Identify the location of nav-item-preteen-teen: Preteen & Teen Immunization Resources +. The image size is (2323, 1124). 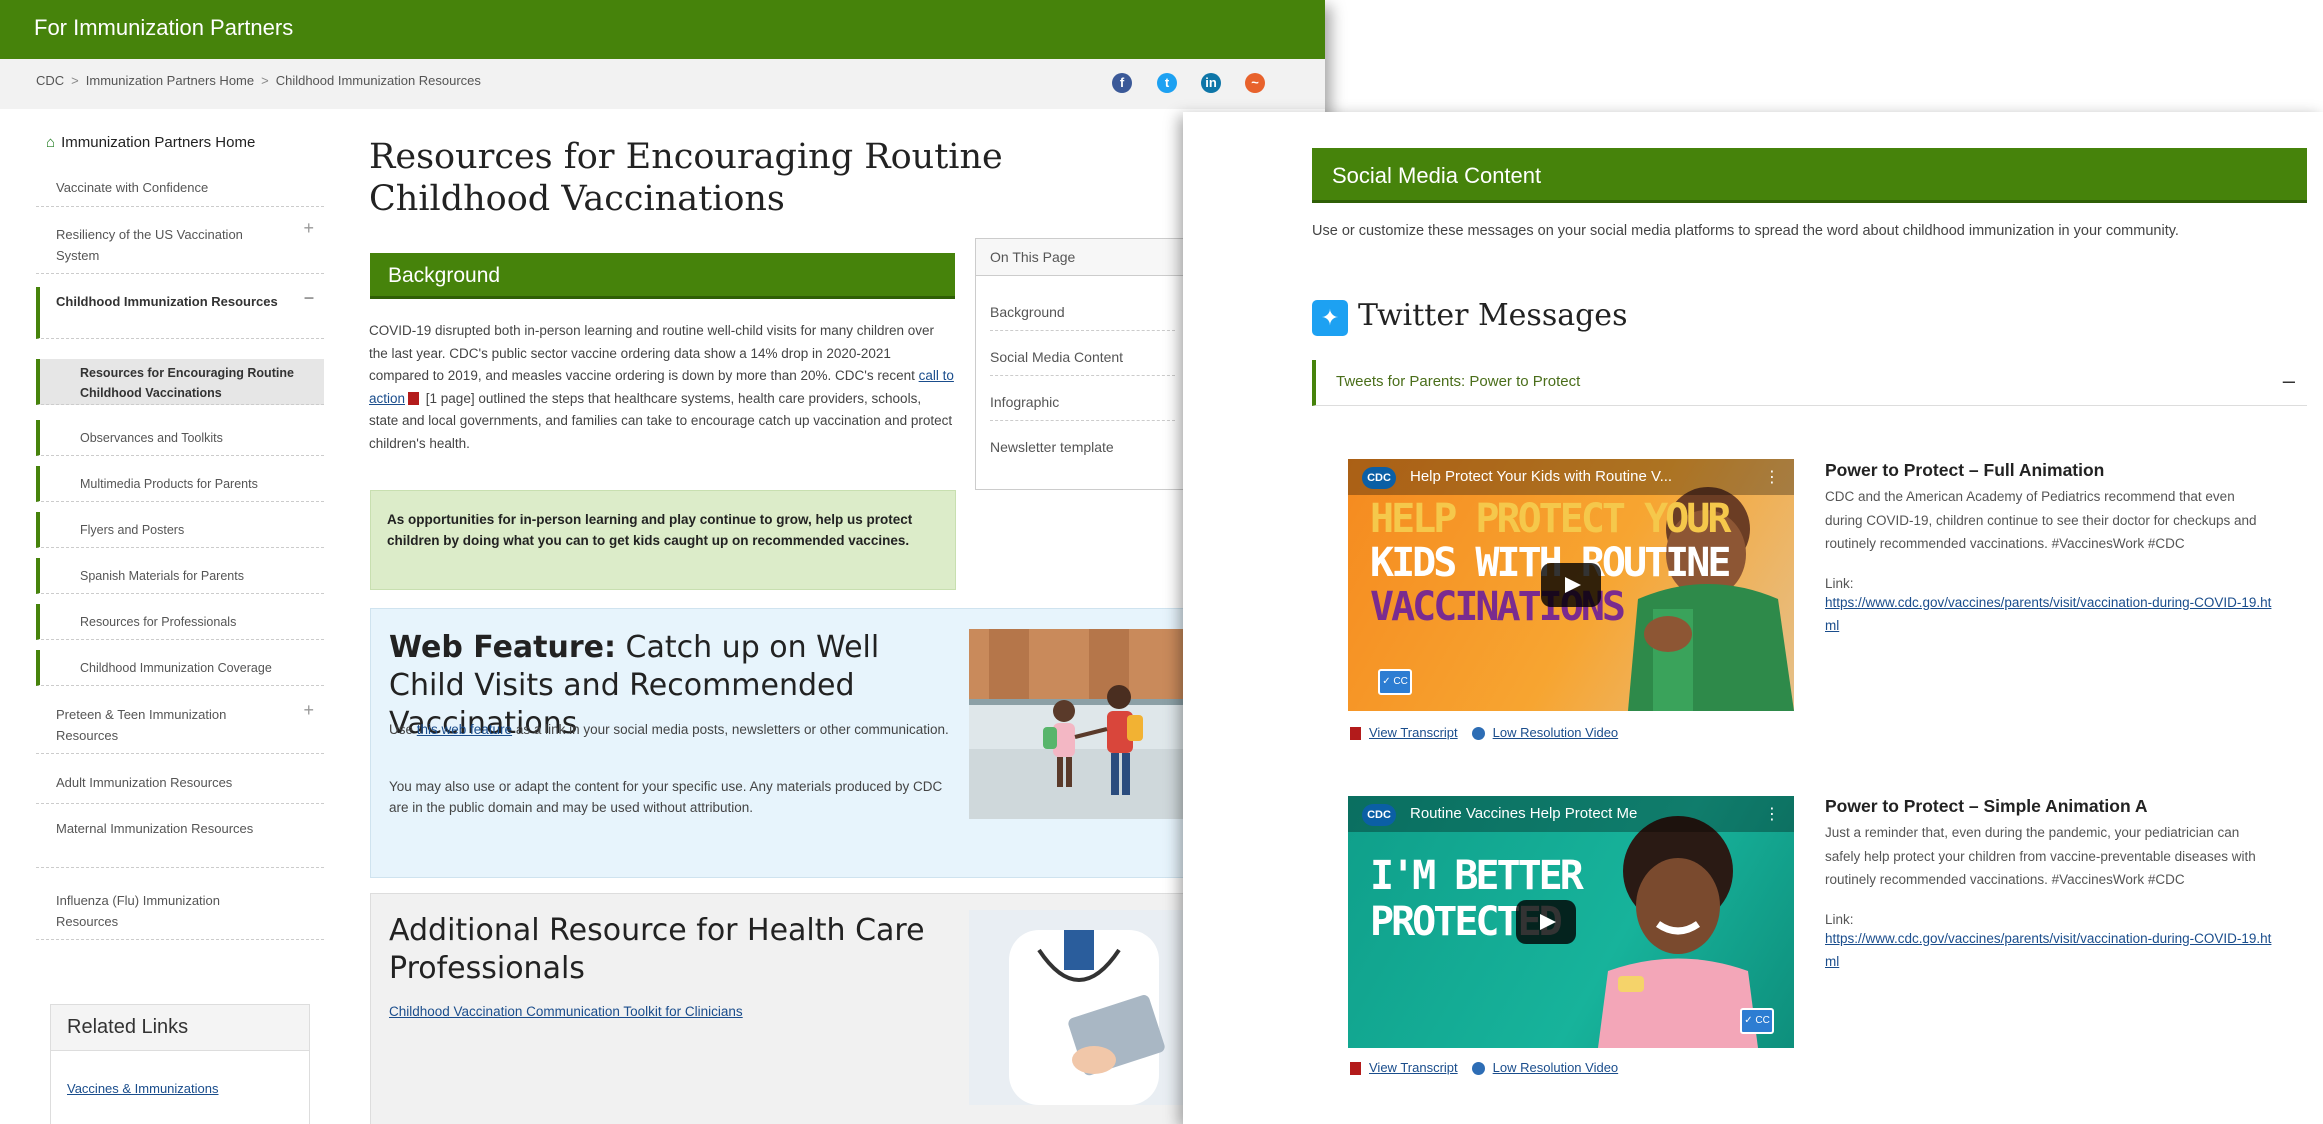
(180, 727).